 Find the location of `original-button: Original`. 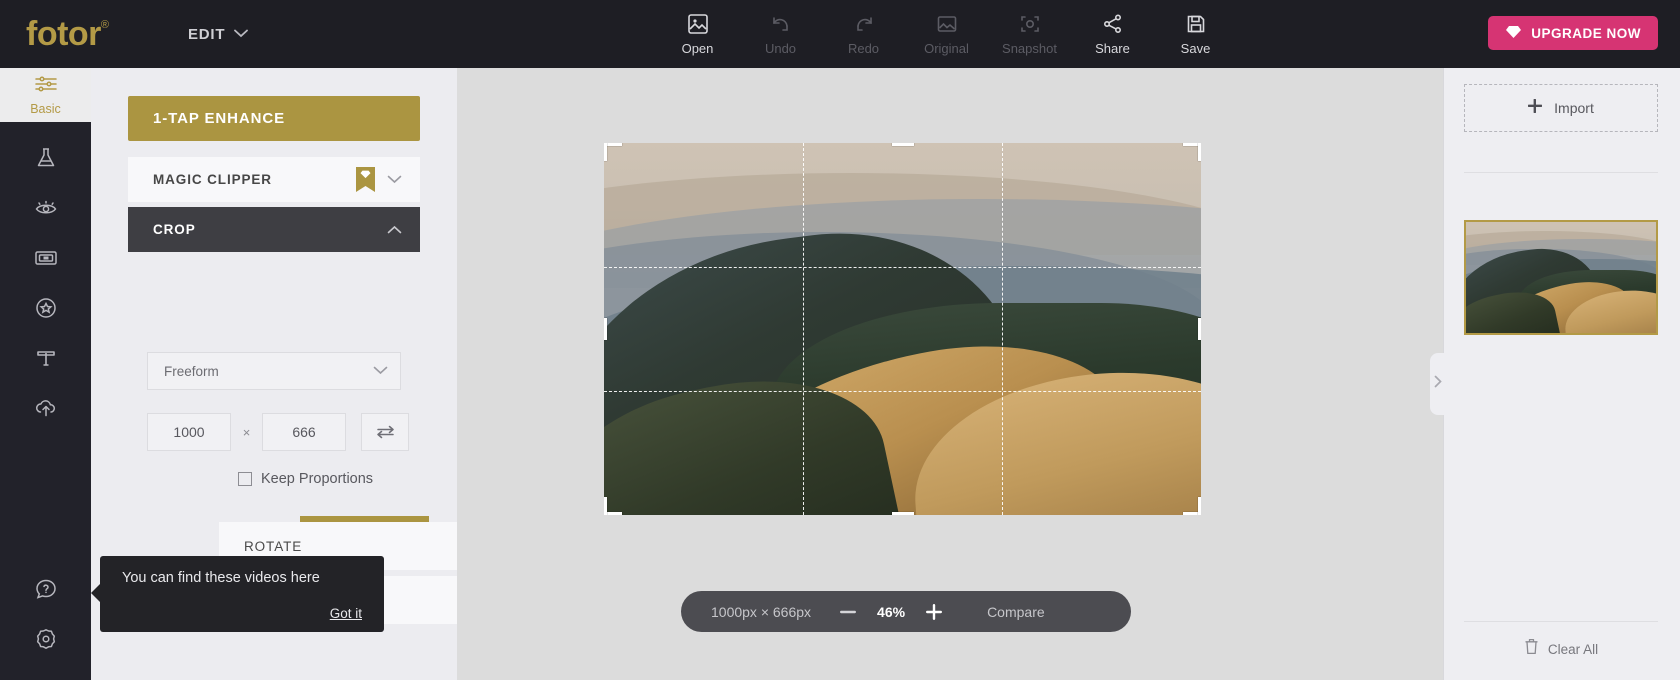

original-button: Original is located at coordinates (946, 31).